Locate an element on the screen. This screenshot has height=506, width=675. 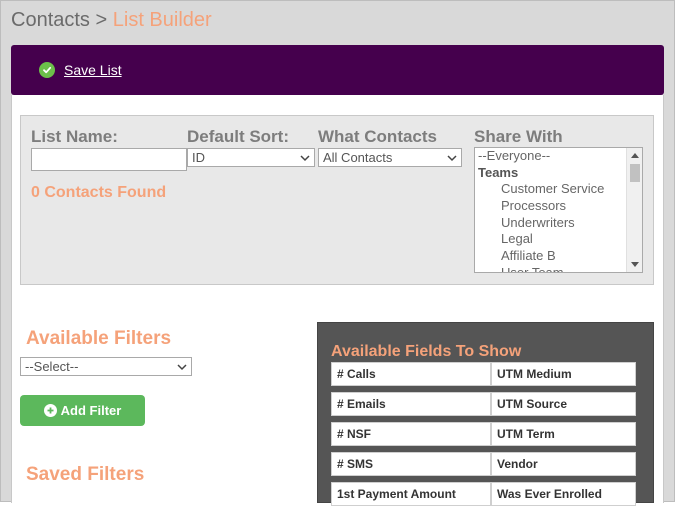
share-with-label: Share With is located at coordinates (518, 136).